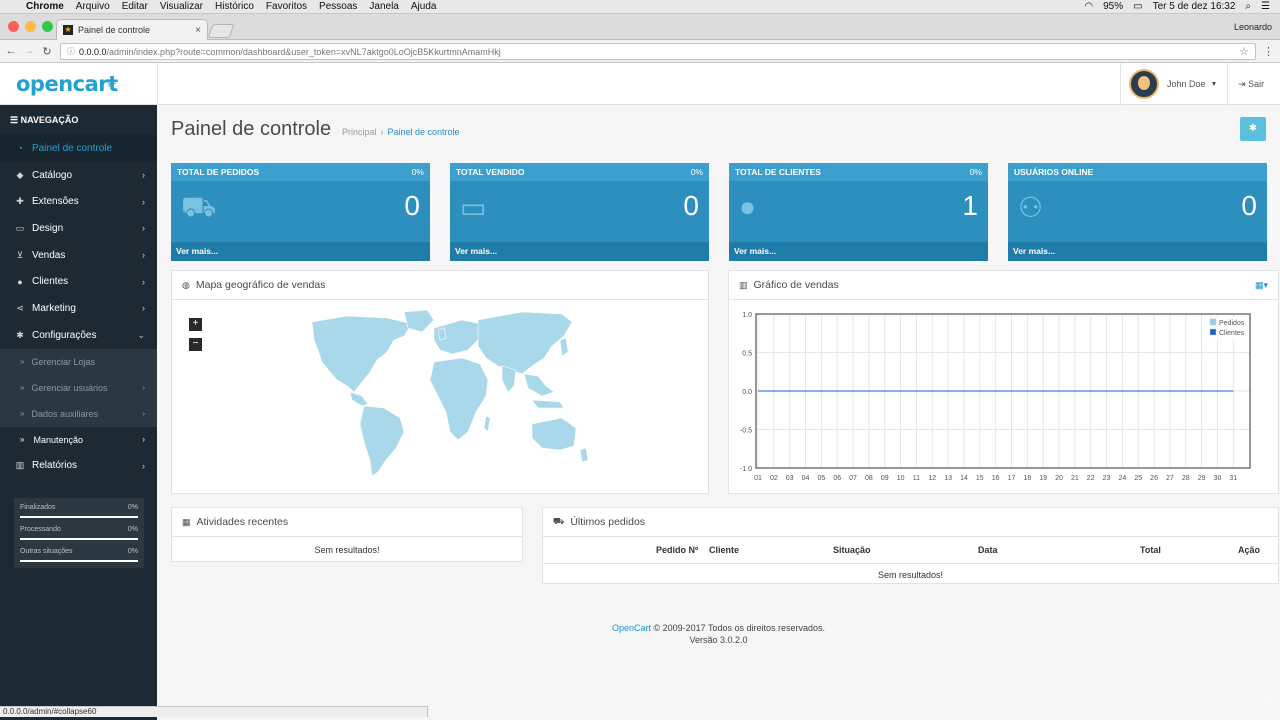 This screenshot has height=720, width=1280. Describe the element at coordinates (424, 132) in the screenshot. I see `breadcrumb-current: Painel de controle` at that location.